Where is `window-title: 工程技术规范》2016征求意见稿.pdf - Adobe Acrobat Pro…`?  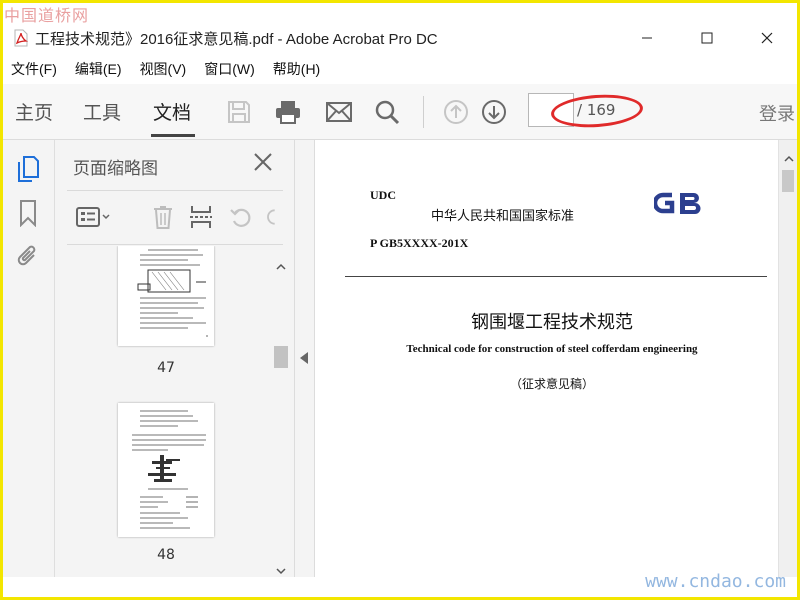 window-title: 工程技术规范》2016征求意见稿.pdf - Adobe Acrobat Pro… is located at coordinates (236, 39).